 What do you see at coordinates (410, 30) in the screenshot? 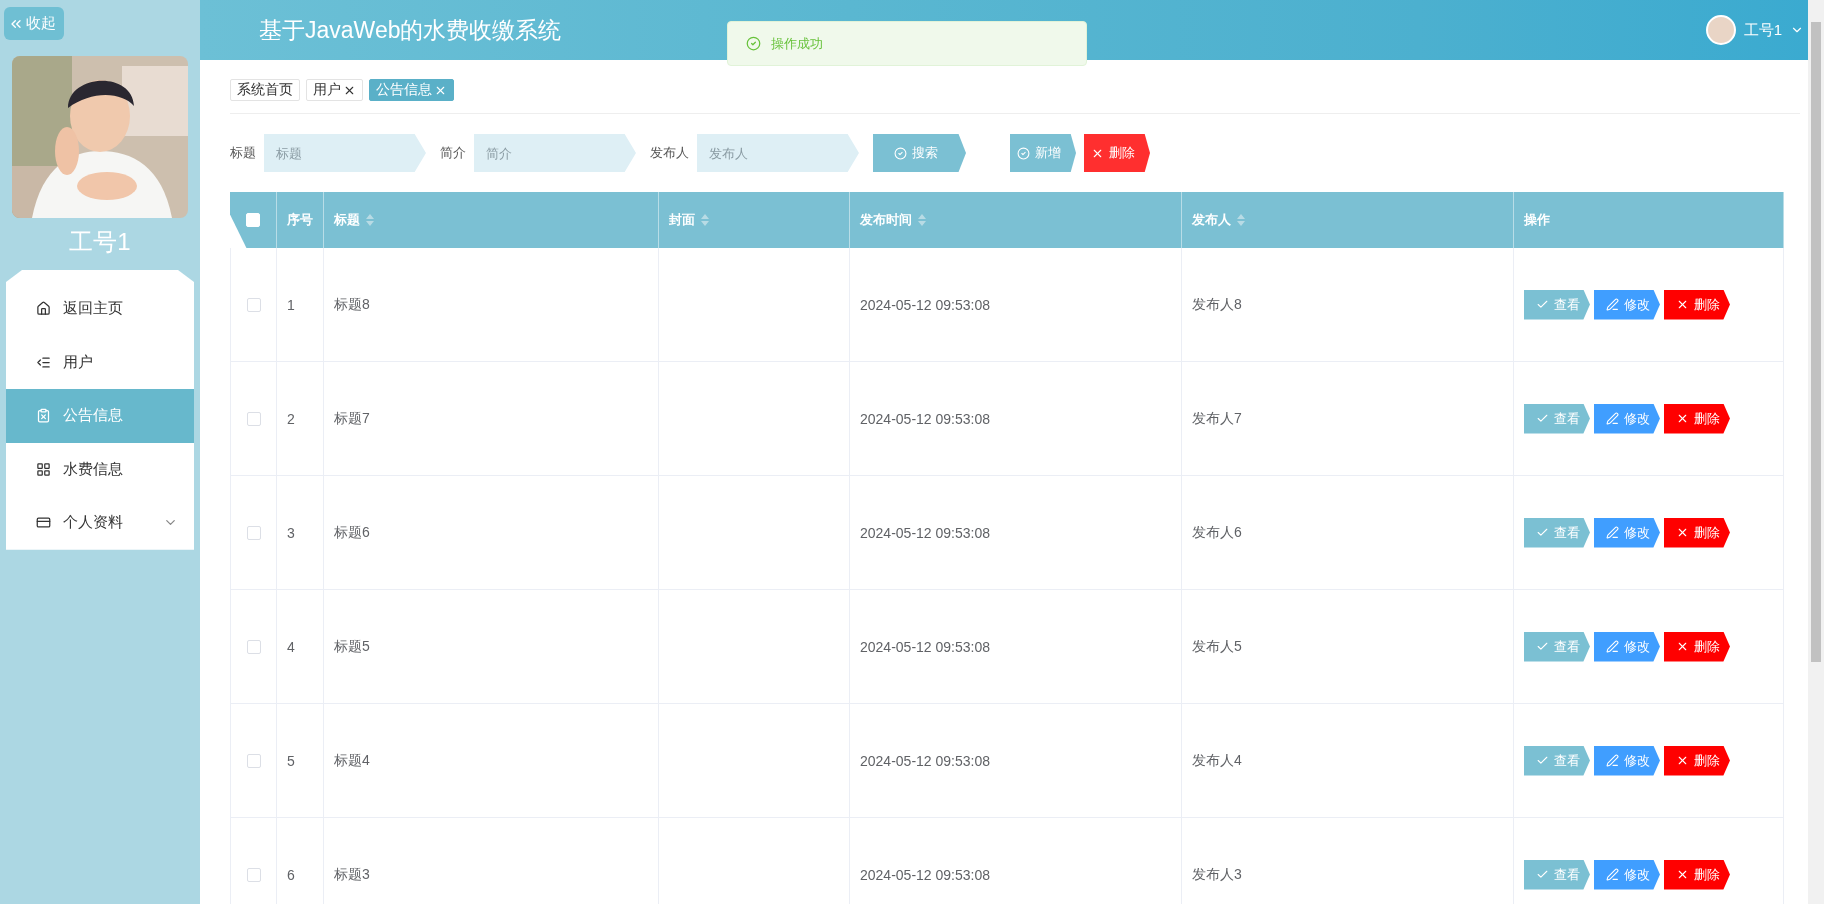
I see `app-title: 基于JavaWeb的水费收缴系统` at bounding box center [410, 30].